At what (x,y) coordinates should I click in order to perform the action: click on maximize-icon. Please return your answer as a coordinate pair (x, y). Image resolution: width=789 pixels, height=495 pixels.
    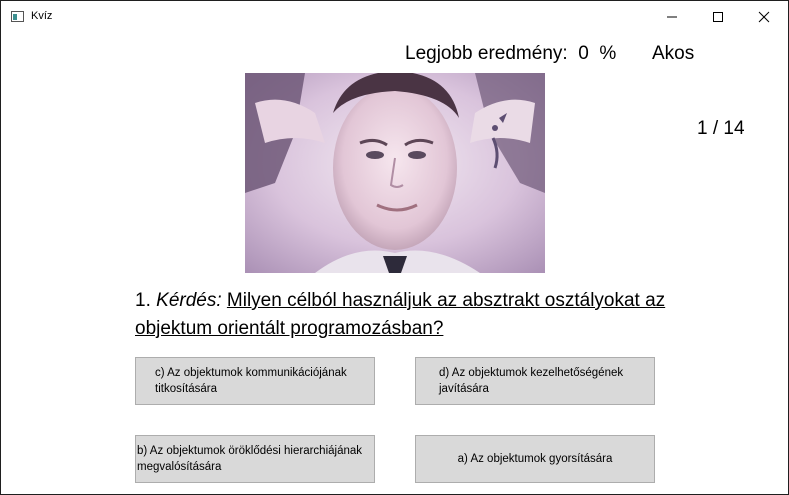
    Looking at the image, I should click on (718, 17).